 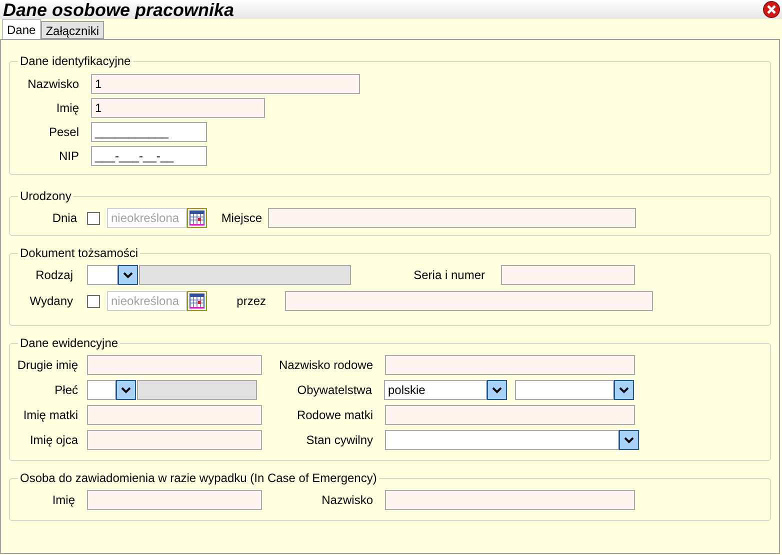 I want to click on contact-surname-field, so click(x=510, y=500).